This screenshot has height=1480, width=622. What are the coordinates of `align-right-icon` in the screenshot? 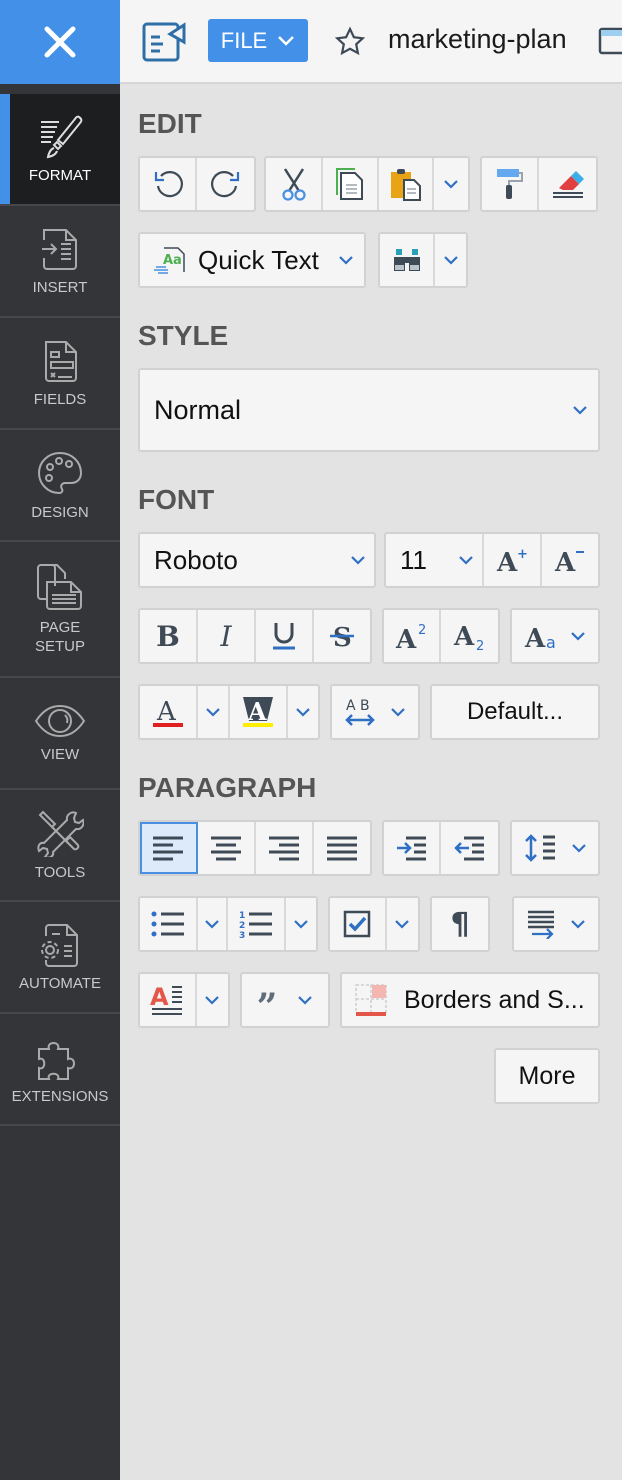 It's located at (284, 848).